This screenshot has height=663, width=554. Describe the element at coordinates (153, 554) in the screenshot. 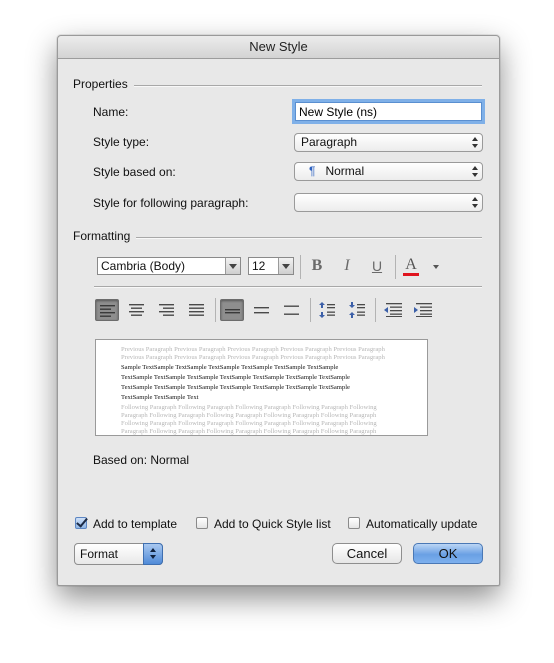

I see `format-dropdown-icon` at that location.